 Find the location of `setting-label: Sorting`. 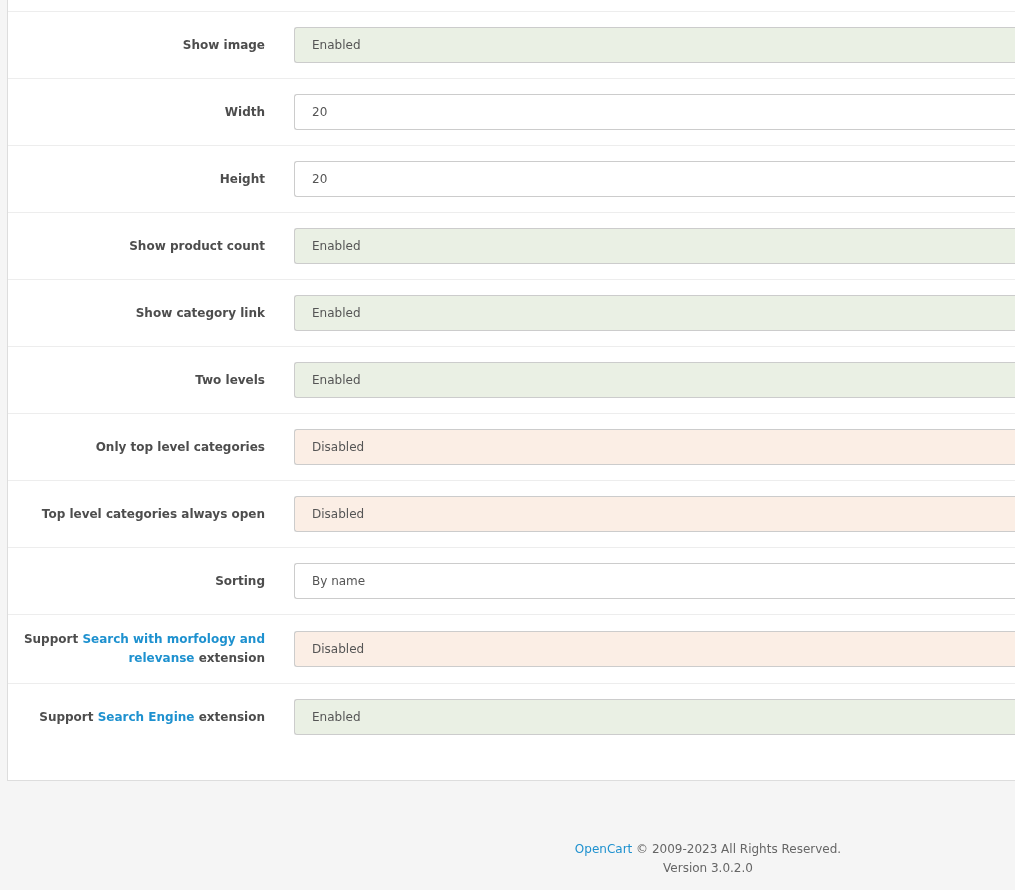

setting-label: Sorting is located at coordinates (239, 581).